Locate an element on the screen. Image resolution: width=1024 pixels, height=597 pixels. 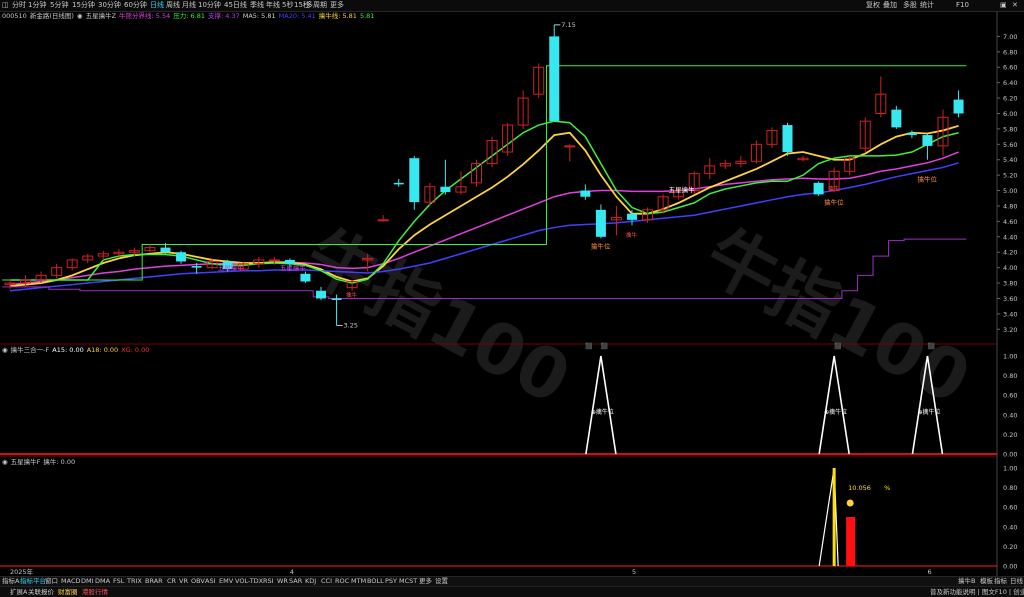
y-tick-label: 3.20 is located at coordinates (1010, 330).